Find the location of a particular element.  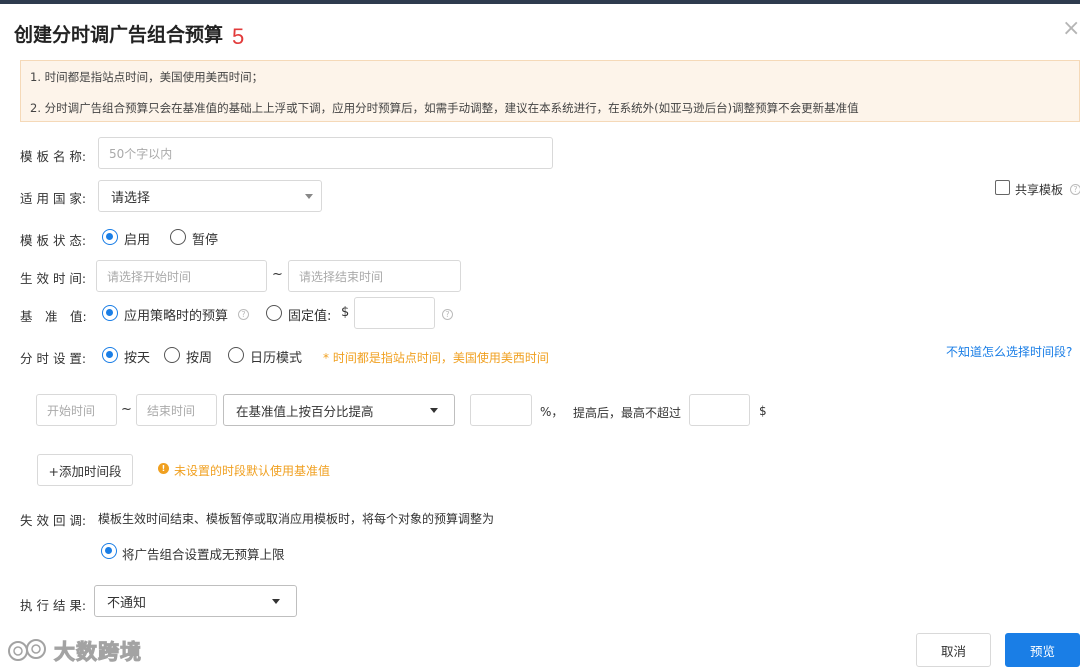

result-select: 不通知 is located at coordinates (195, 601).